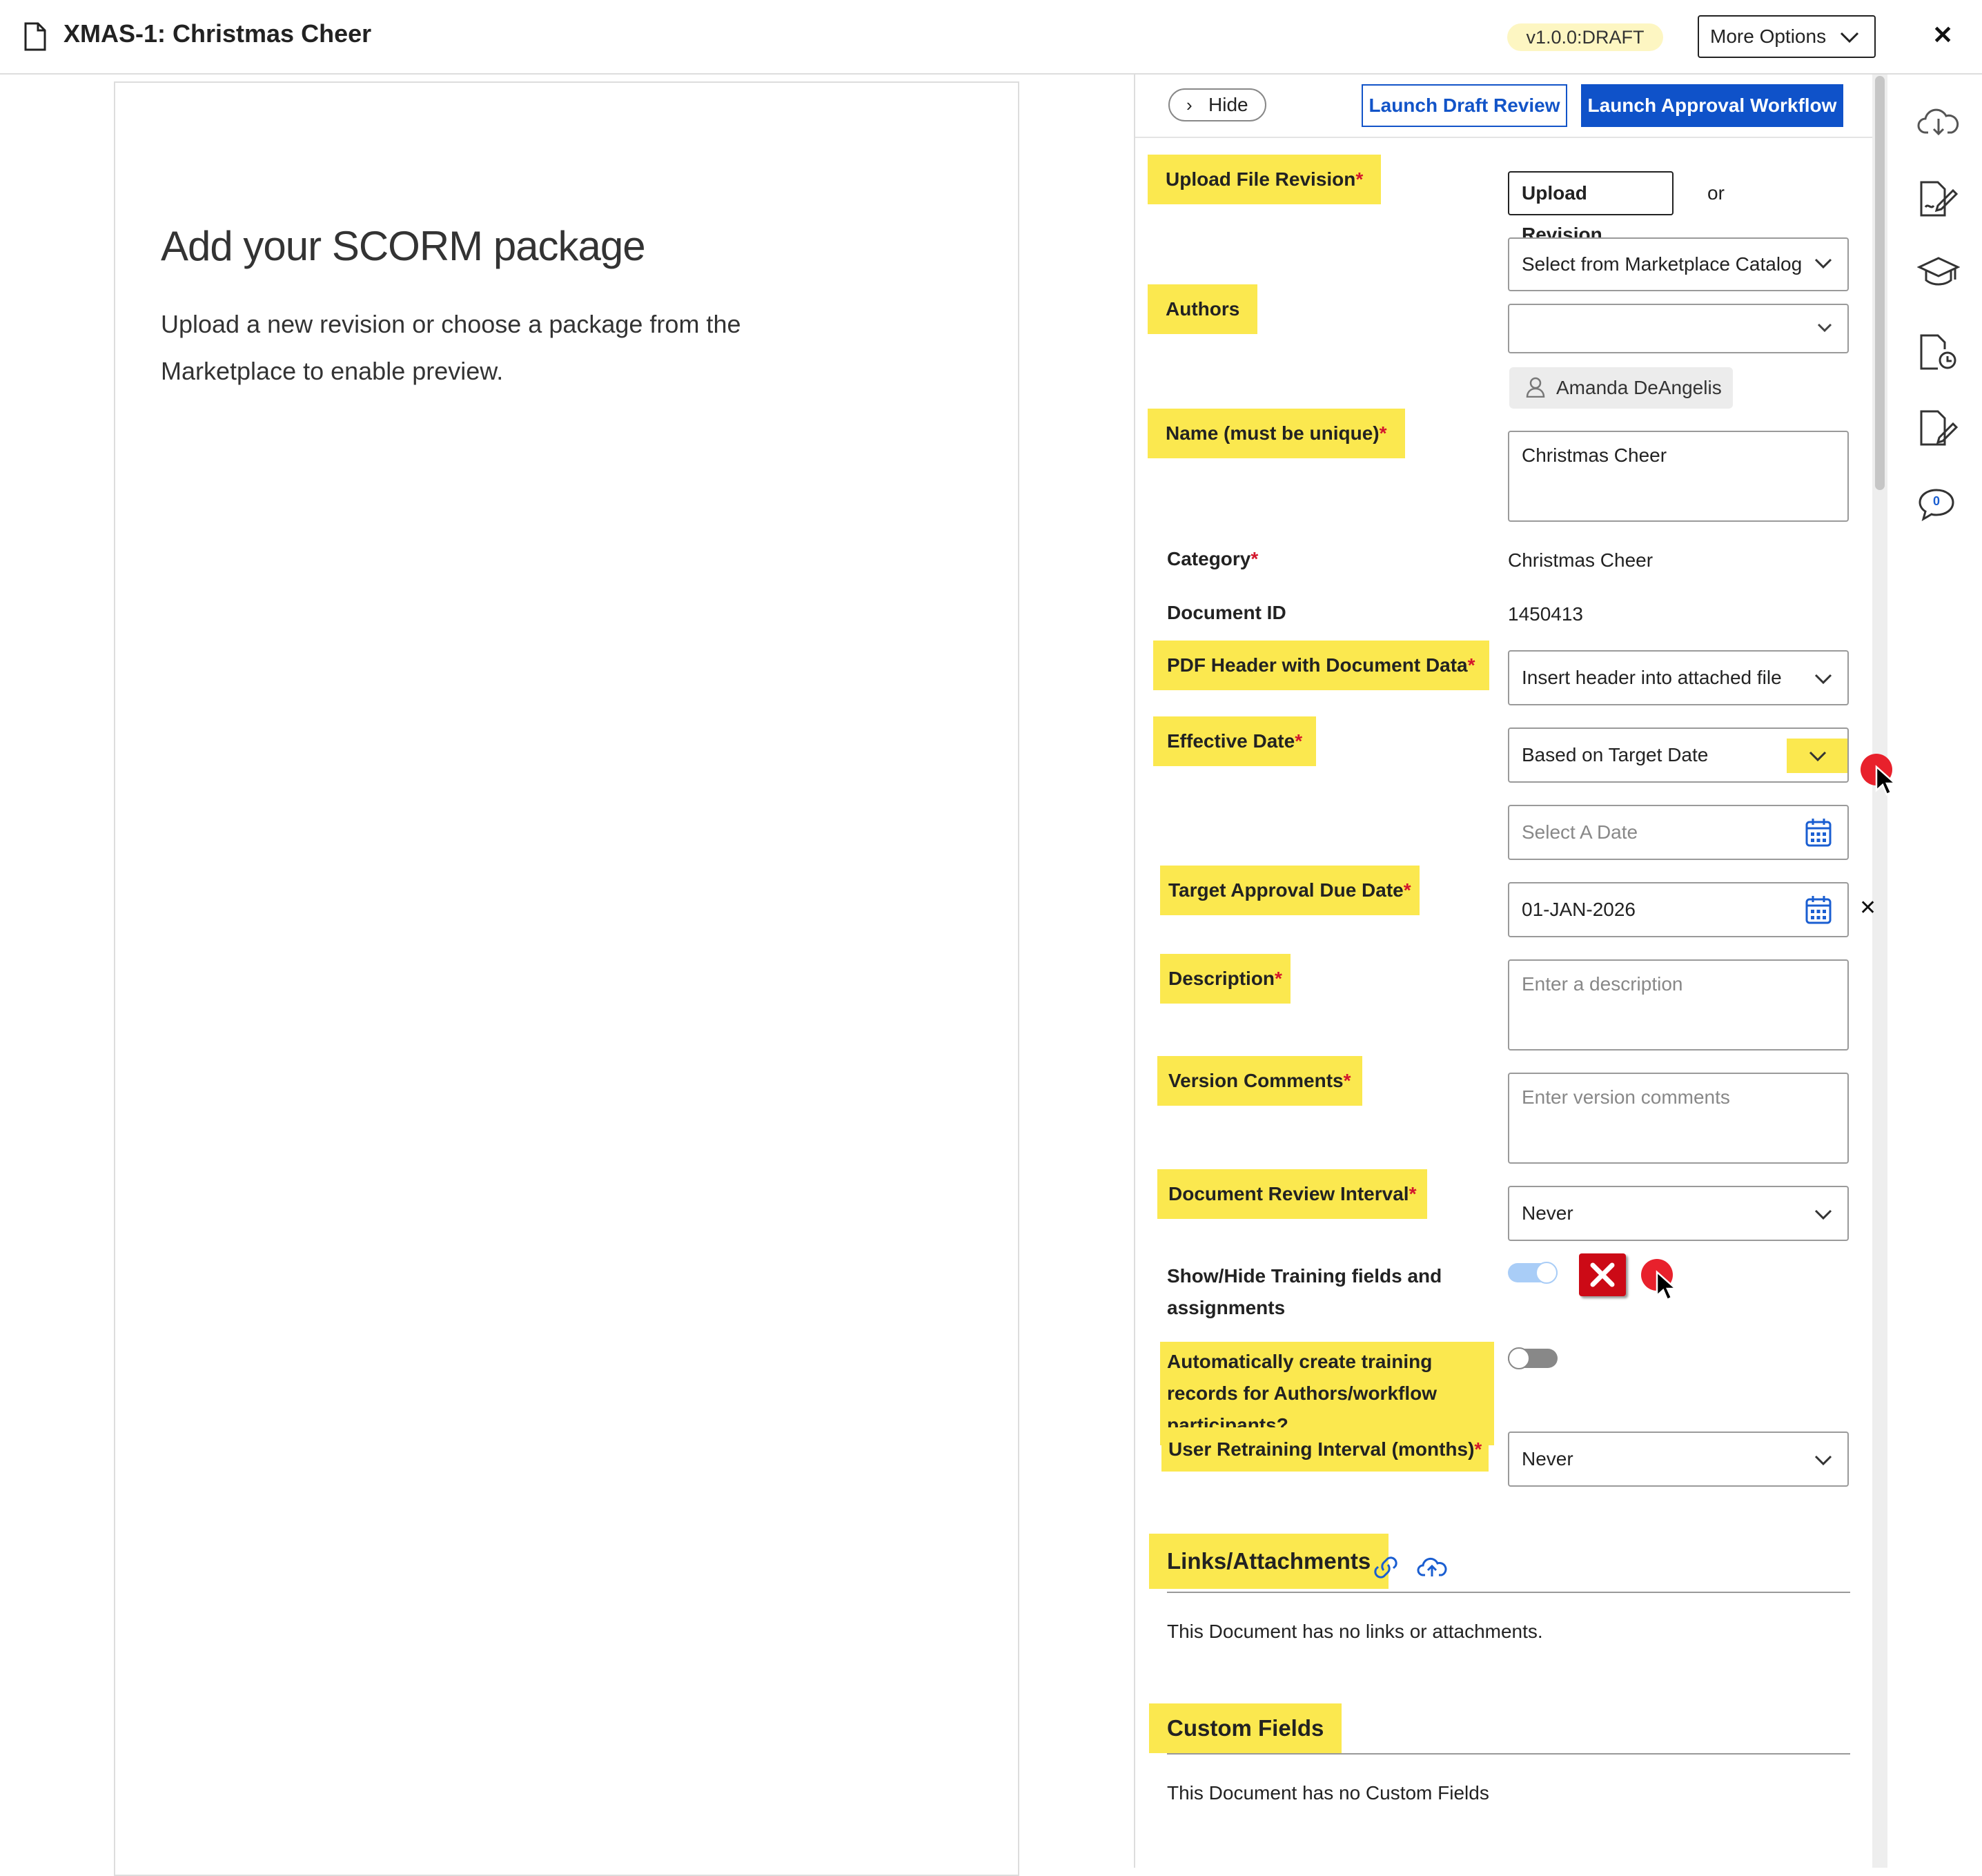 The width and height of the screenshot is (1982, 1876). What do you see at coordinates (1652, 678) in the screenshot?
I see `pdf-header-value: Insert header into attached file` at bounding box center [1652, 678].